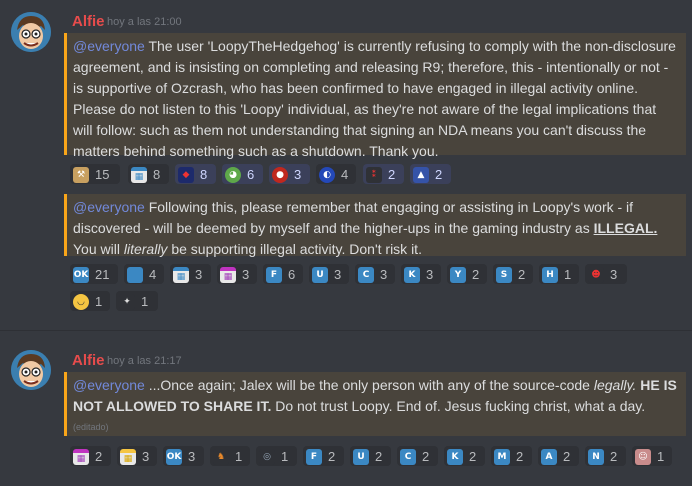 The height and width of the screenshot is (486, 692). What do you see at coordinates (148, 174) in the screenshot?
I see `reaction: ▦ 8` at bounding box center [148, 174].